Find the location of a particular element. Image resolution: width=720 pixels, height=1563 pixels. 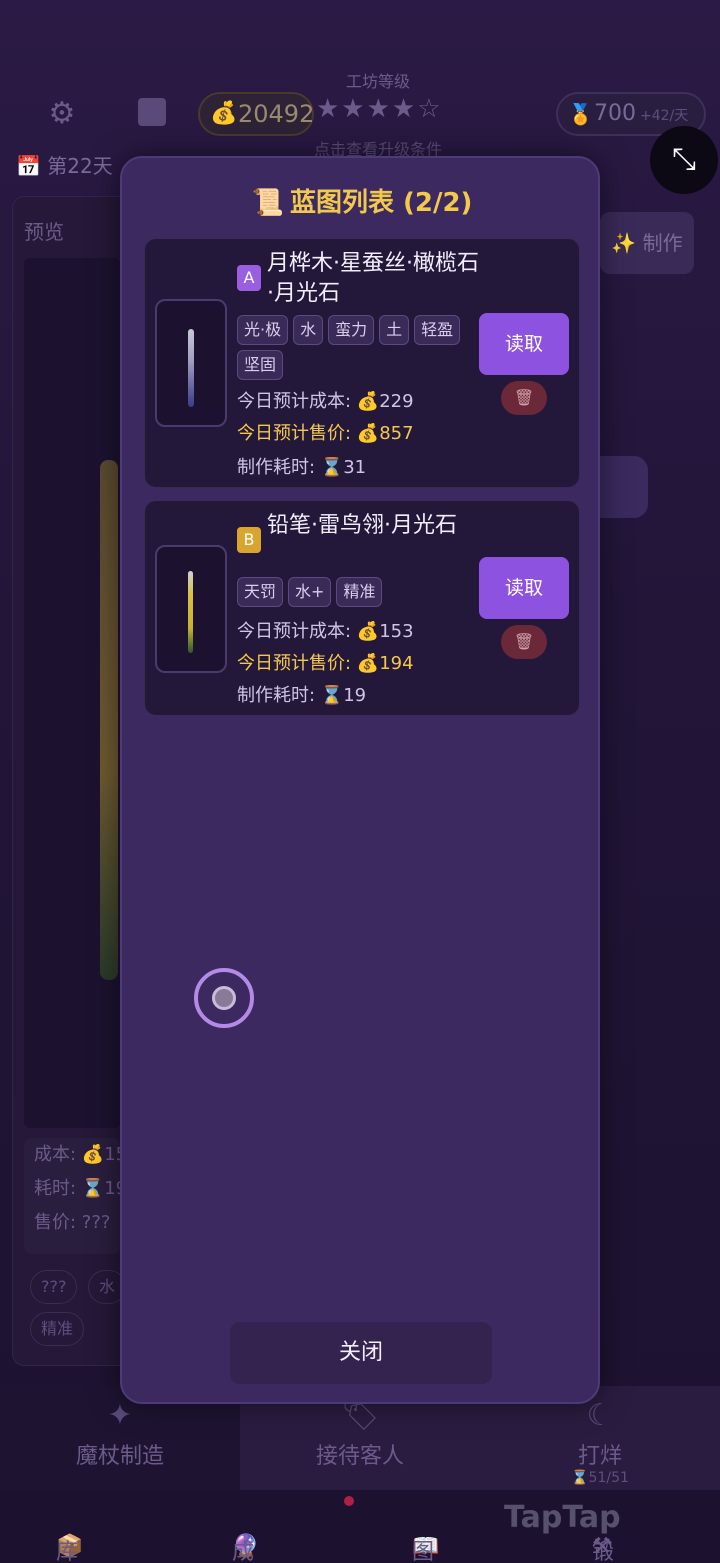

attribute-tag: 土 is located at coordinates (394, 330).